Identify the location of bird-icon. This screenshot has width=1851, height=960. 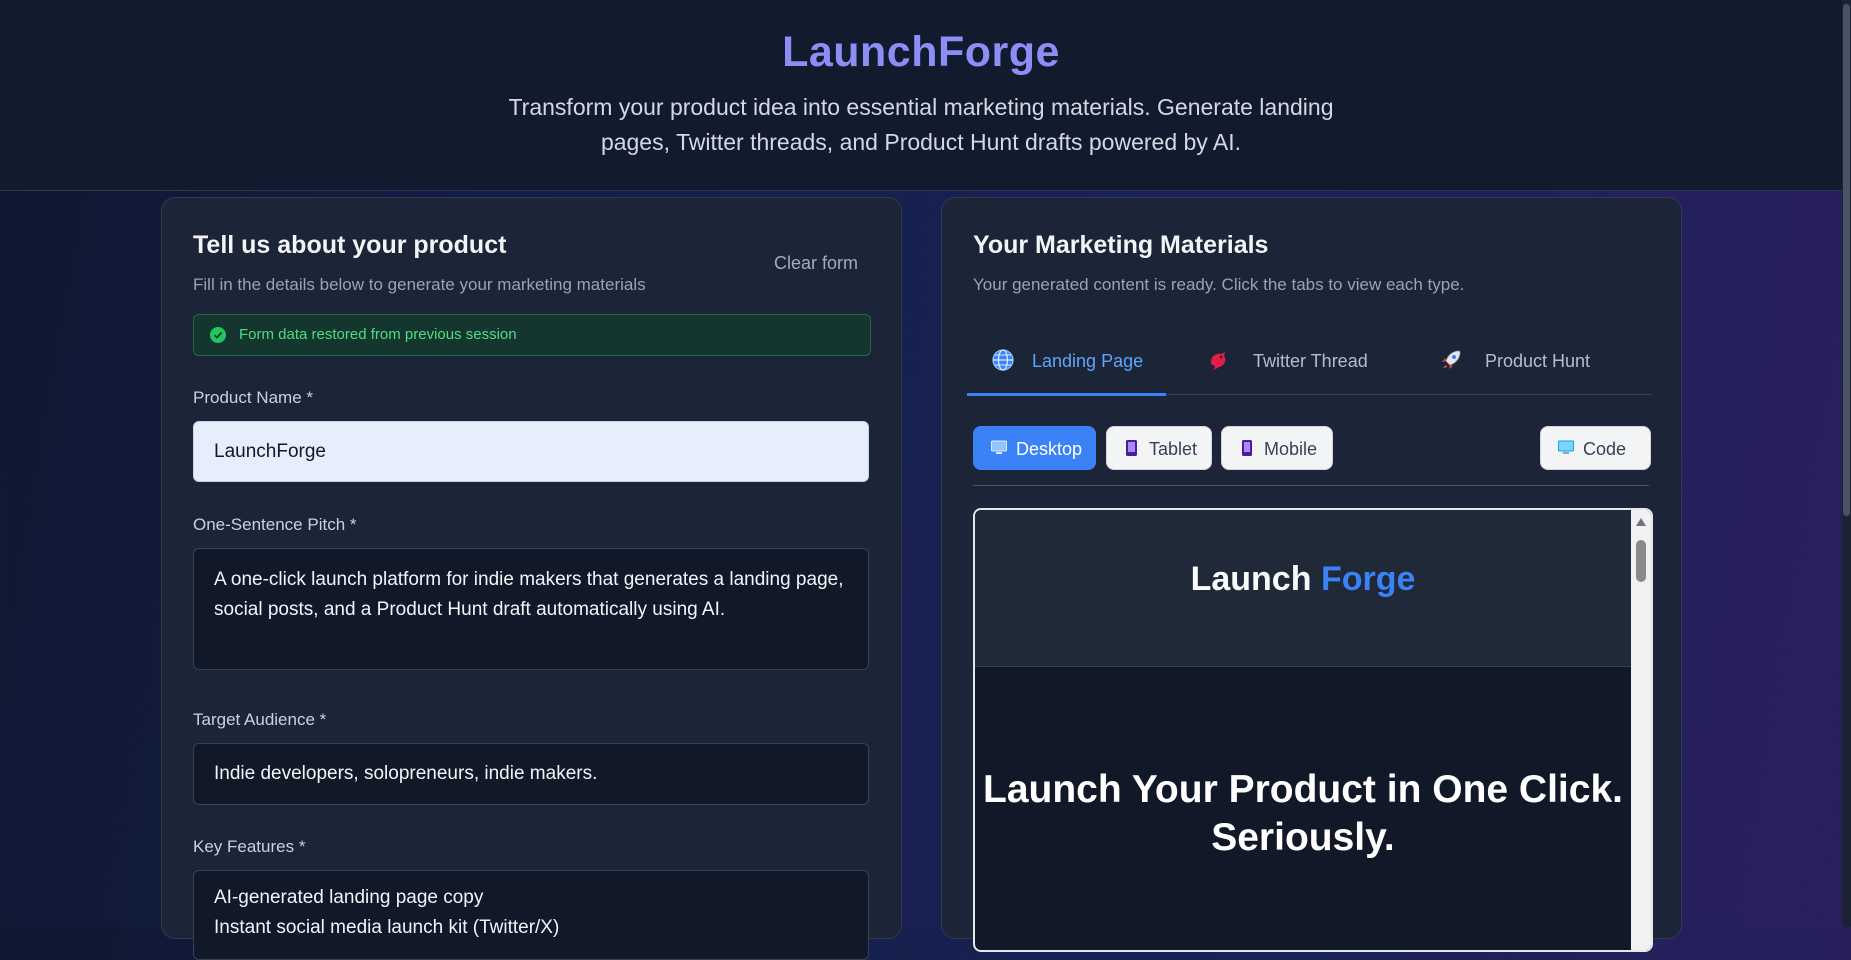
(1219, 363).